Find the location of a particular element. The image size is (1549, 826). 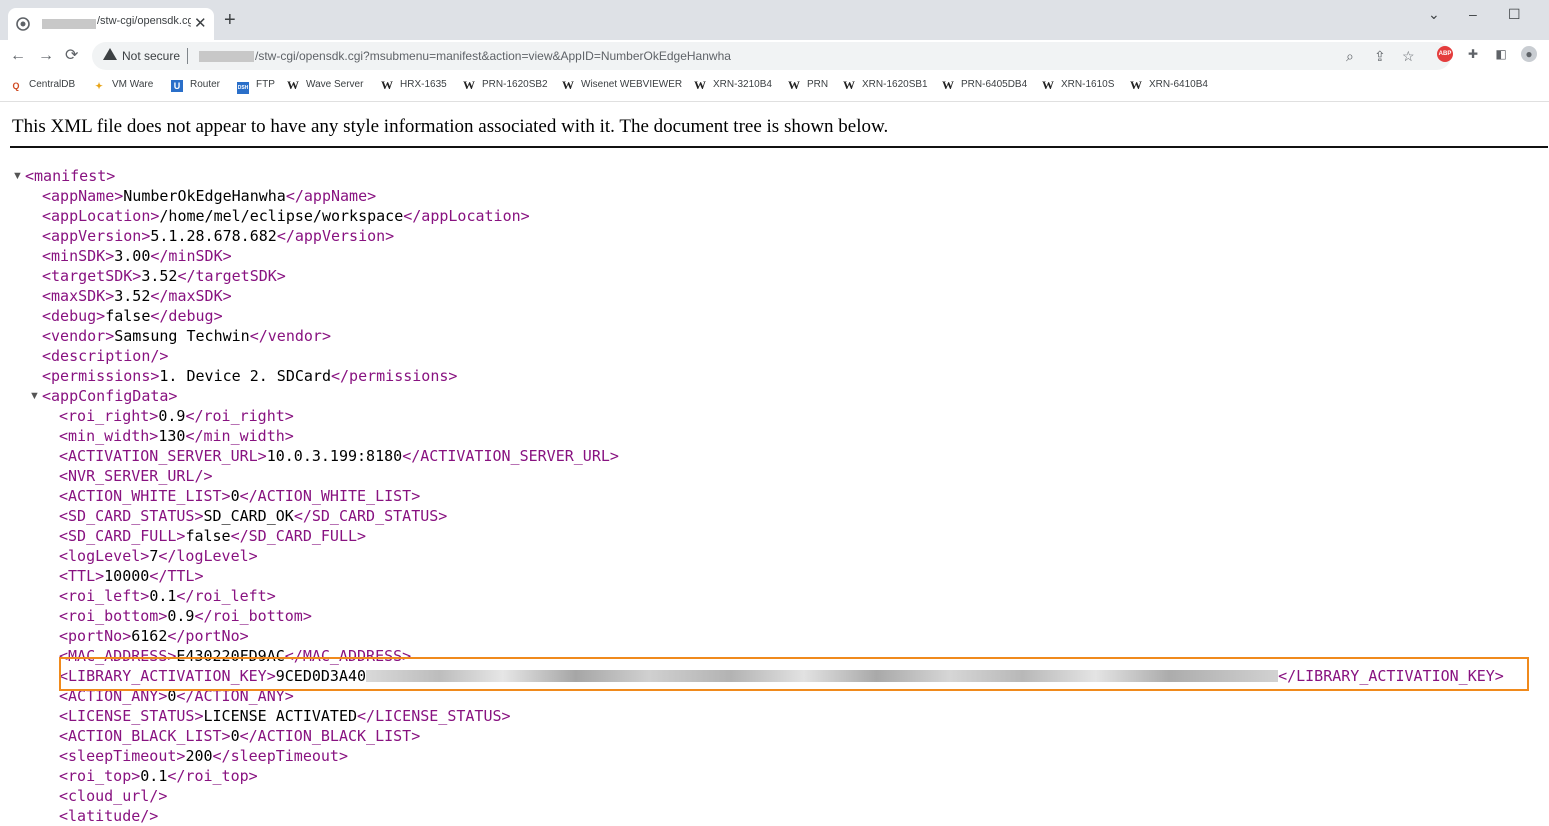

xml-line: <ACTION_BLACK_LIST>0</ACTION_BLACK_LIST> is located at coordinates (239, 736).